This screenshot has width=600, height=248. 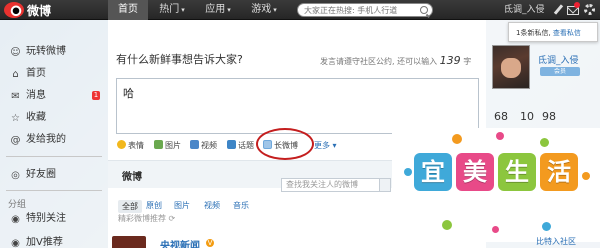 What do you see at coordinates (96, 95) in the screenshot?
I see `unread-badge: 1` at bounding box center [96, 95].